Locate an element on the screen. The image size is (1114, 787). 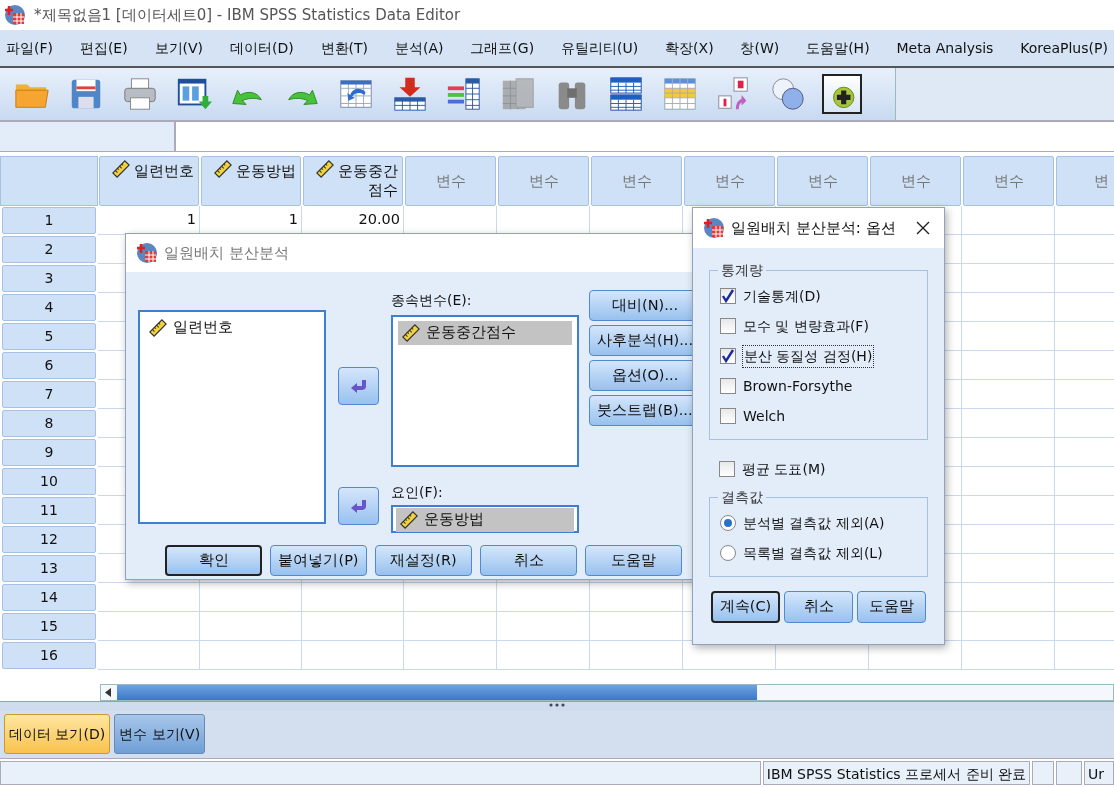
variable-list: 일련번호 is located at coordinates (232, 417).